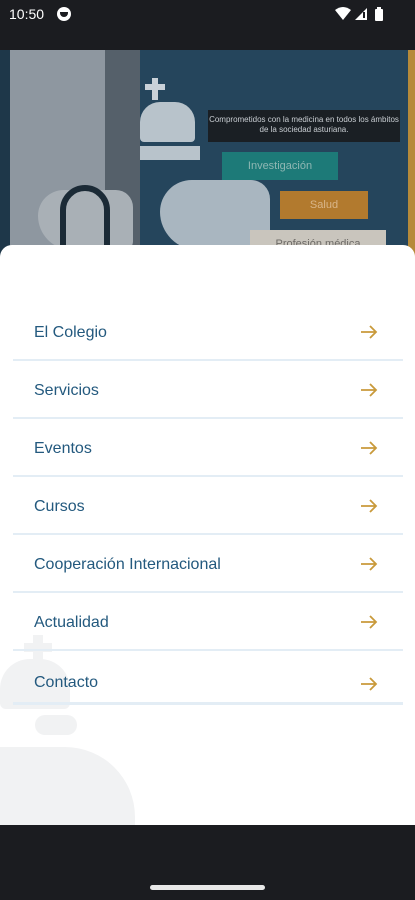  Describe the element at coordinates (208, 622) in the screenshot. I see `menu-item-actualidad: Actualidad` at that location.